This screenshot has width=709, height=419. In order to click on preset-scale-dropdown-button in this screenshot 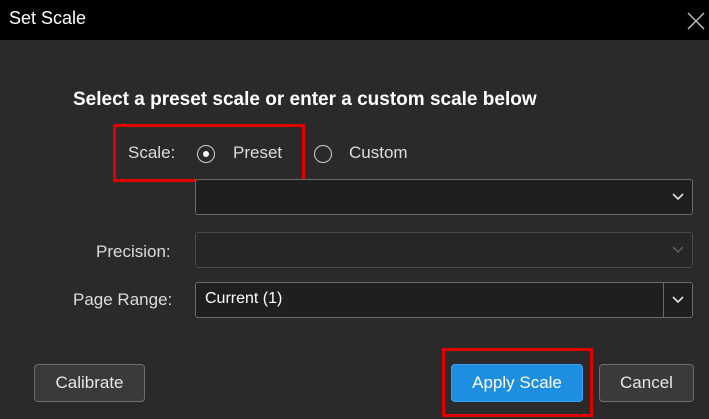, I will do `click(678, 197)`.